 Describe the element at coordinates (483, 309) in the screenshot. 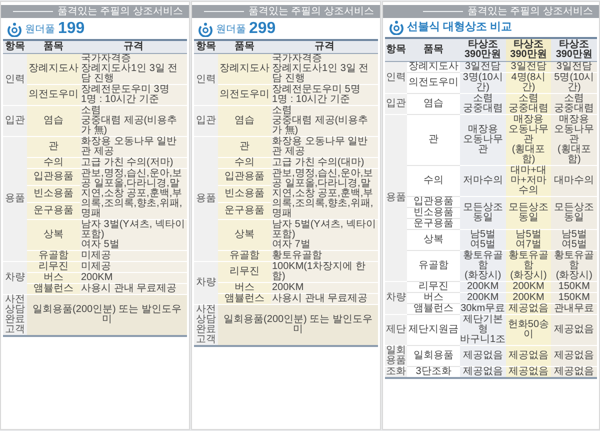

I see `value-cell: 30km무료` at that location.